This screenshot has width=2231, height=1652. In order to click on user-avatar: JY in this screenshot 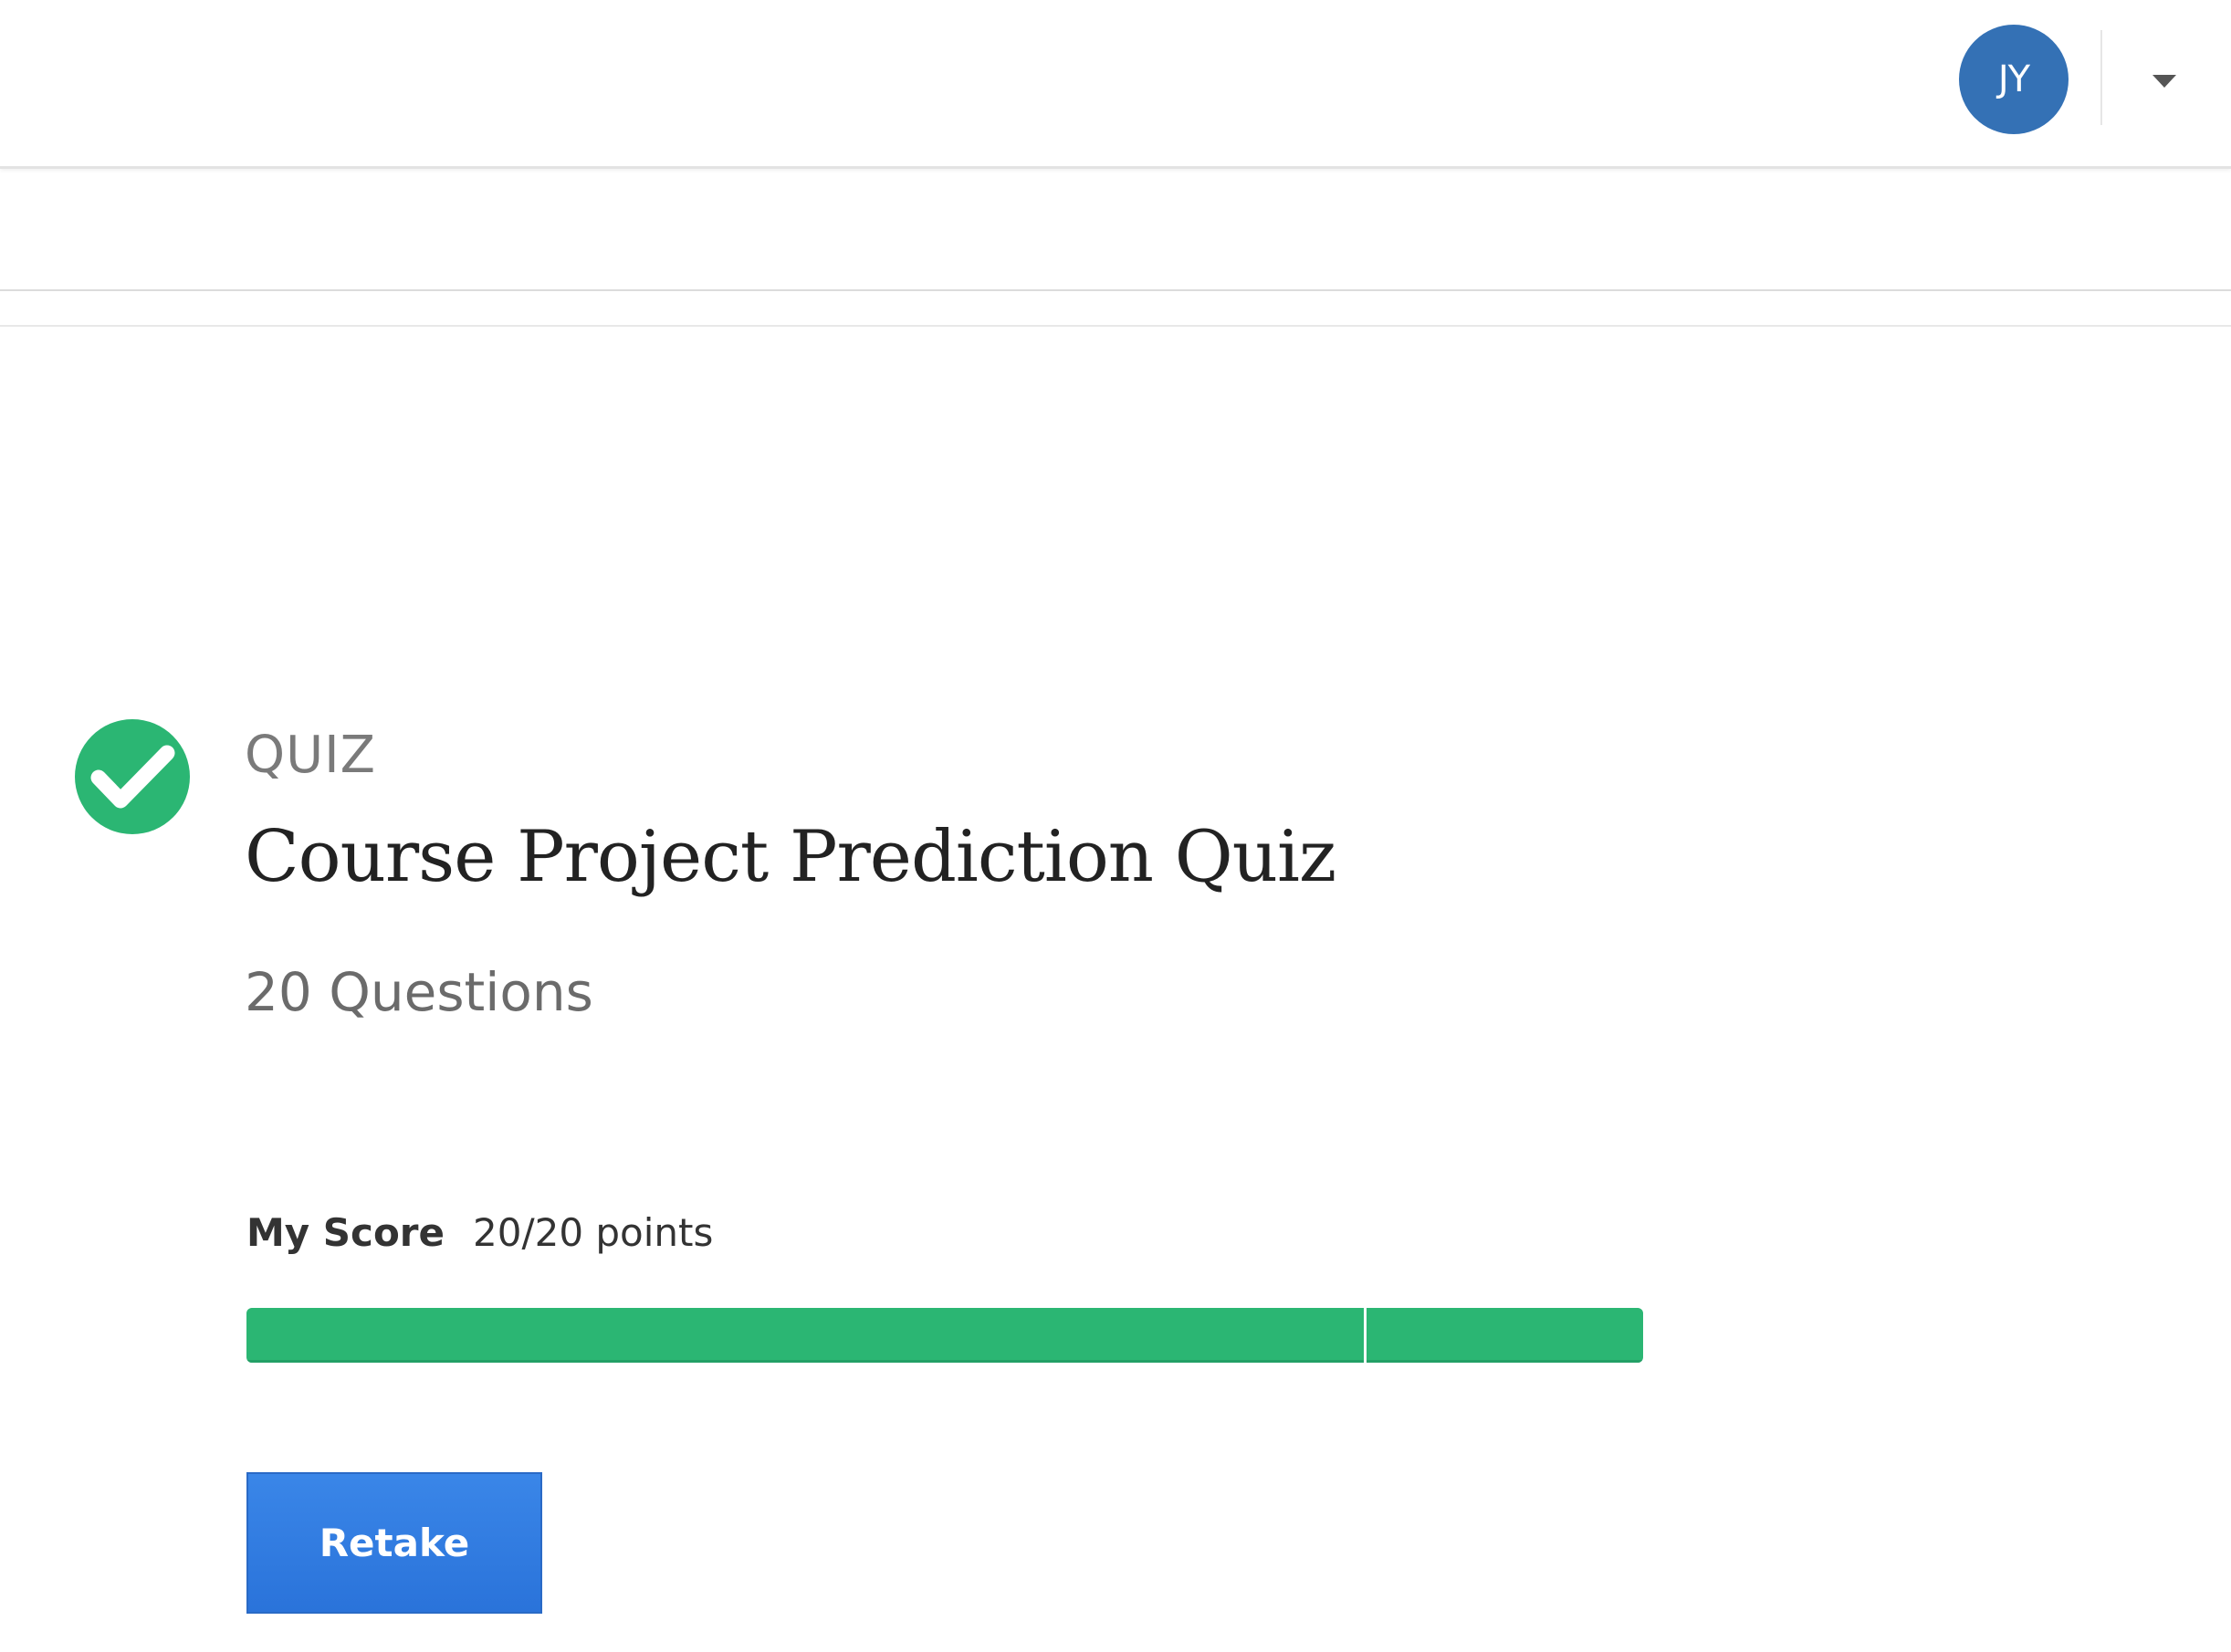, I will do `click(2014, 79)`.